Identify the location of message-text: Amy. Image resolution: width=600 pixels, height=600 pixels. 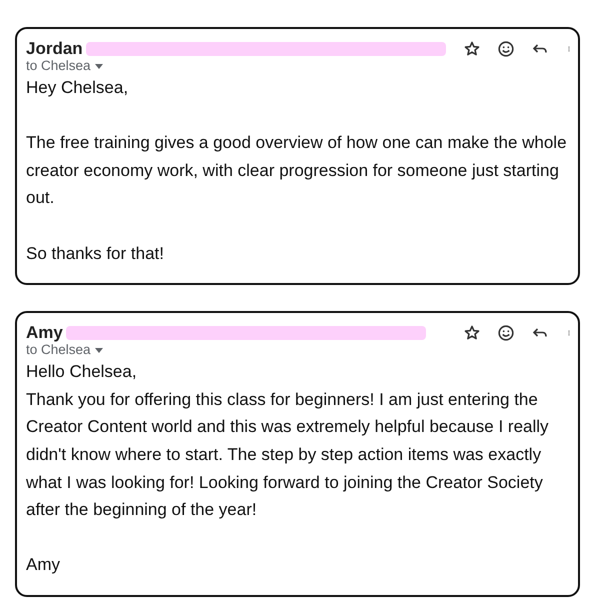
(43, 565).